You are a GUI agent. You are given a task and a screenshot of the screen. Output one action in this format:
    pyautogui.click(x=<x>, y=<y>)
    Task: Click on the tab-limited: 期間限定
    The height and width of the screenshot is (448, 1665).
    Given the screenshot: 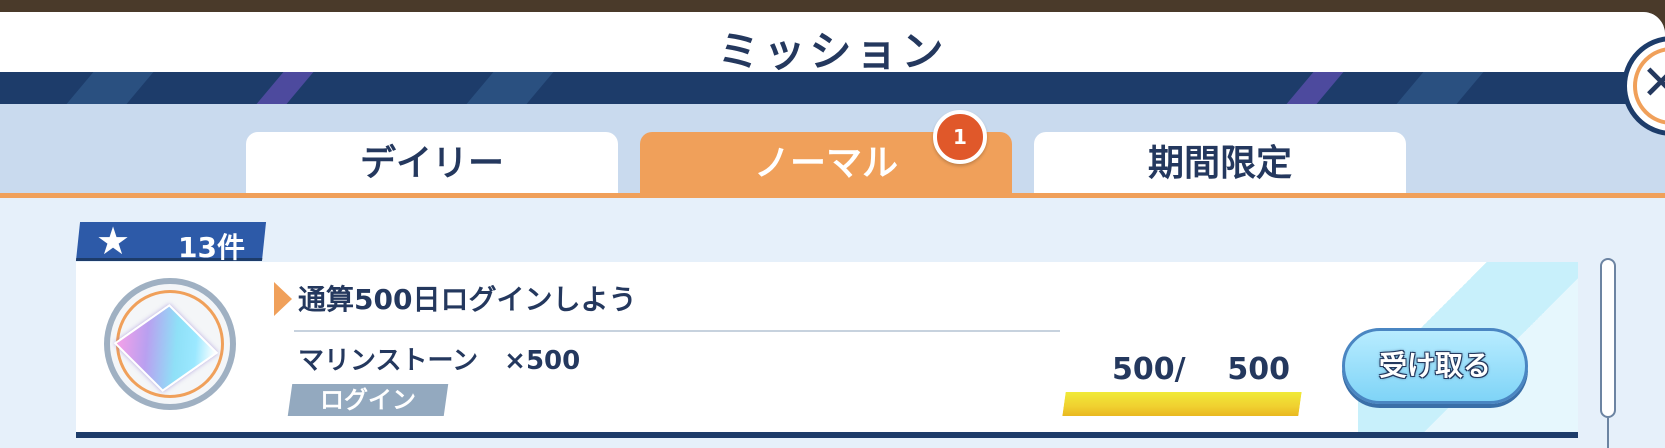 What is the action you would take?
    pyautogui.click(x=1220, y=164)
    